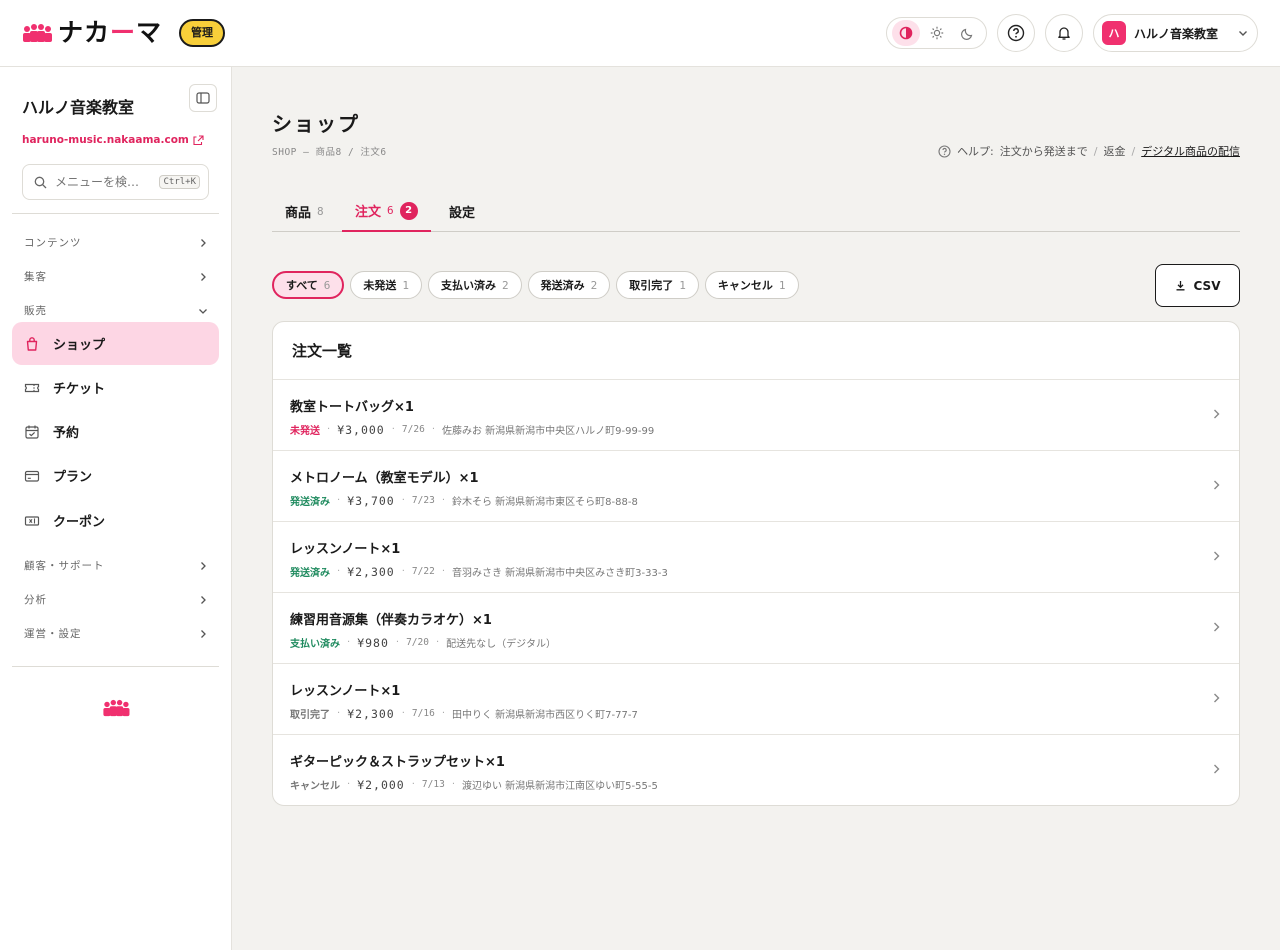  Describe the element at coordinates (32, 521) in the screenshot. I see `coupon-icon` at that location.